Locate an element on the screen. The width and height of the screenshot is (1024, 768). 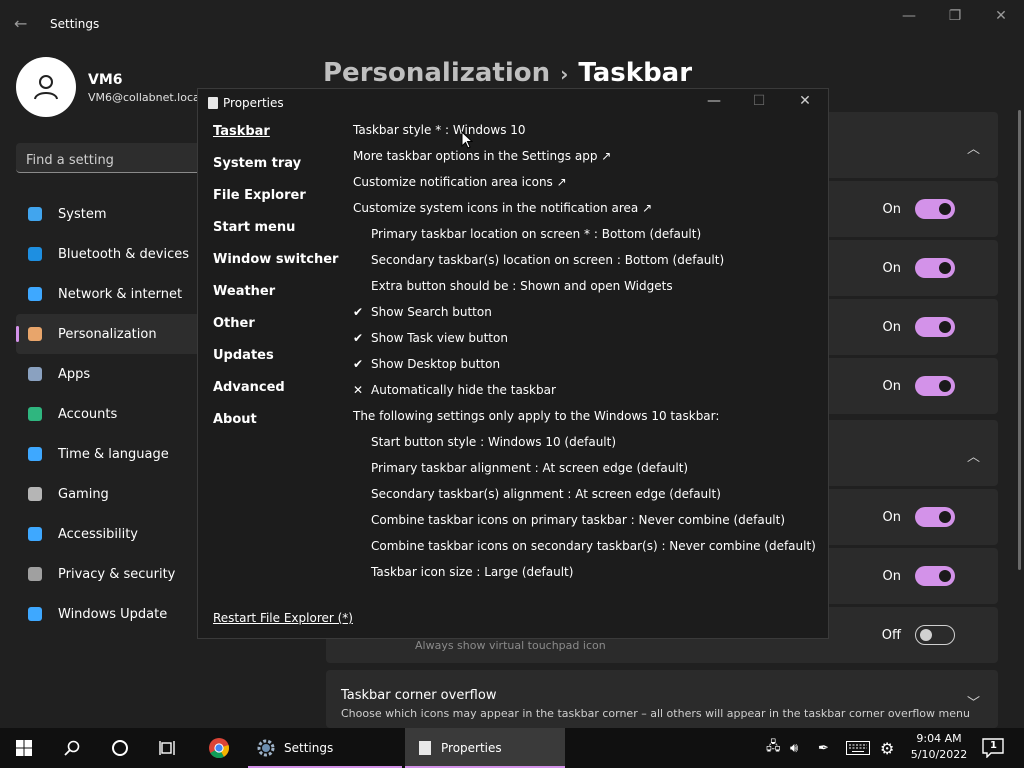
apps-icon is located at coordinates (35, 374).